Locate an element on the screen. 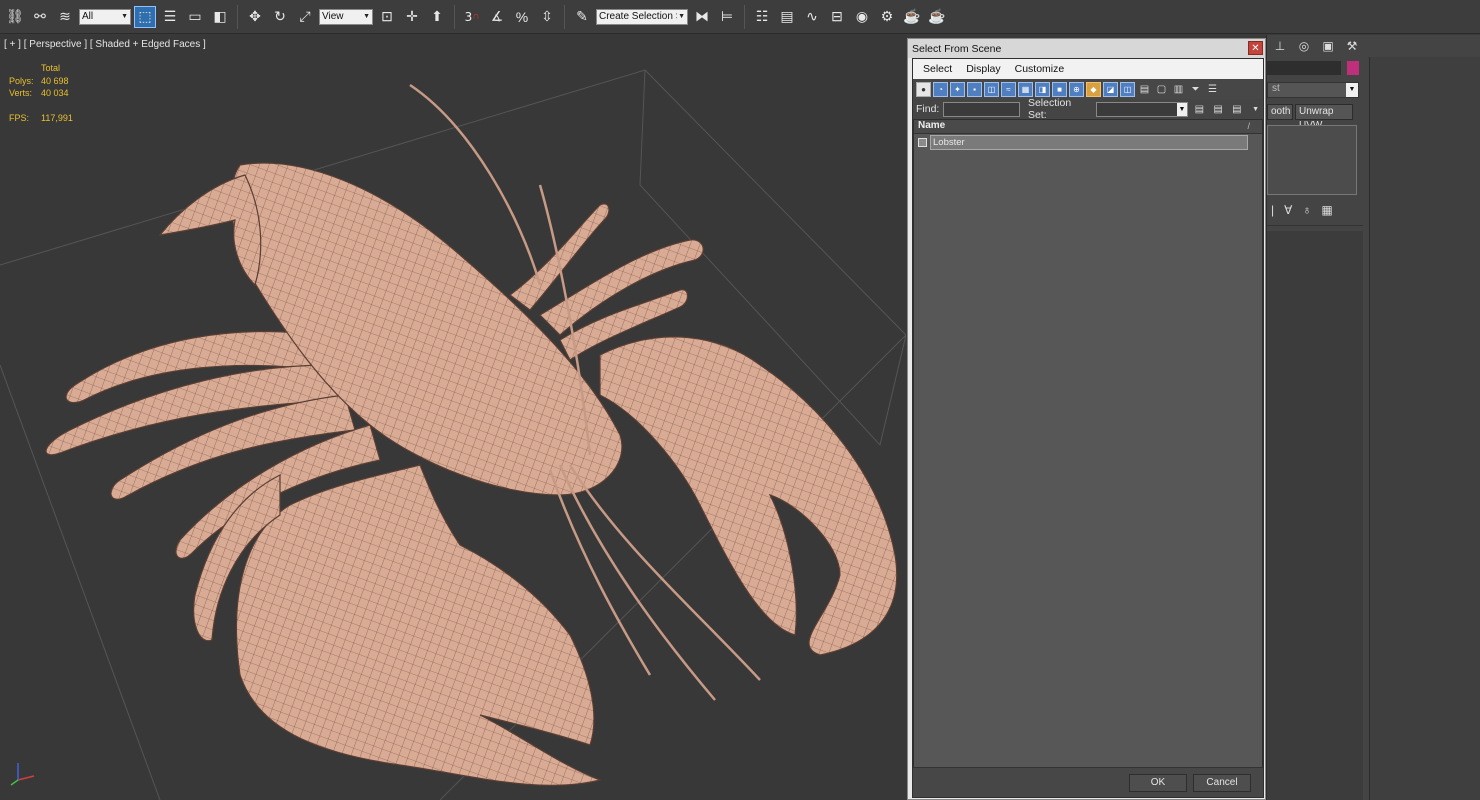  add-to-selection-set-icon: ▤ is located at coordinates (1218, 109).